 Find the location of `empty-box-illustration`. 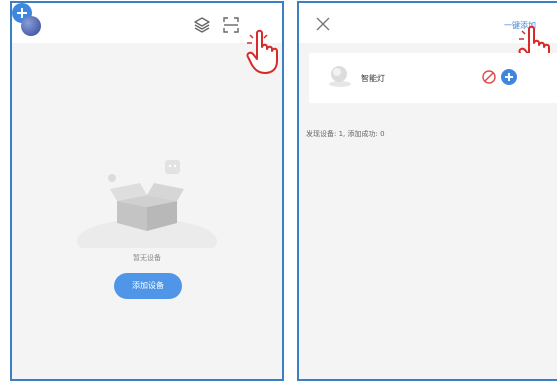

empty-box-illustration is located at coordinates (147, 204).